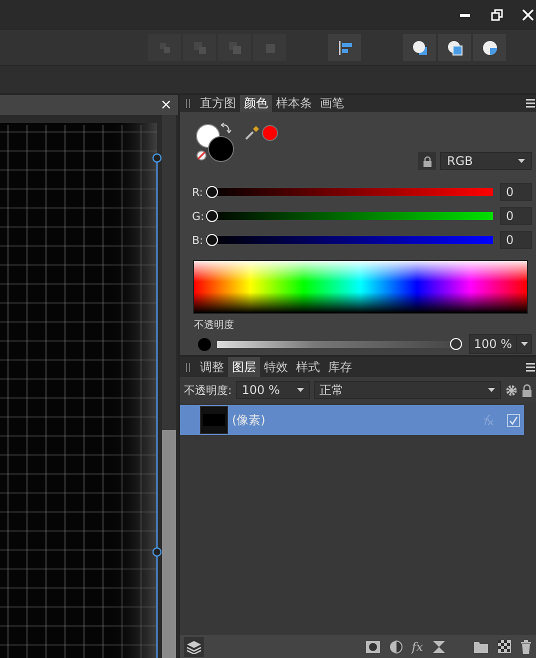 The width and height of the screenshot is (536, 658). What do you see at coordinates (340, 367) in the screenshot?
I see `panel-tab: 库存` at bounding box center [340, 367].